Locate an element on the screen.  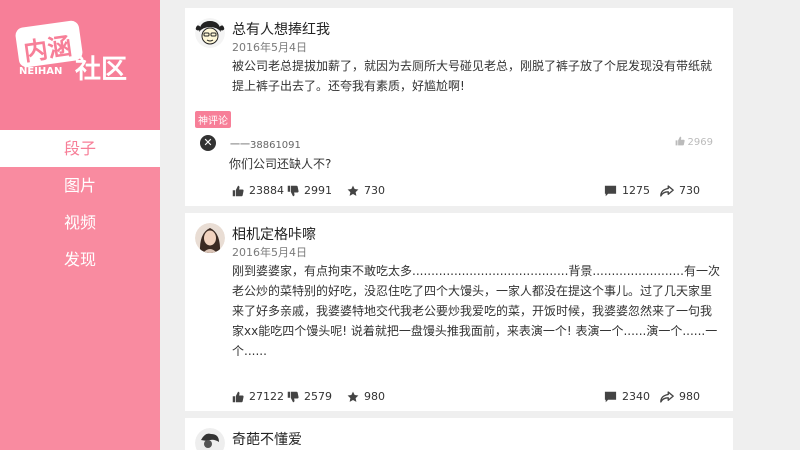
favorite-button: 980 is located at coordinates (366, 396).